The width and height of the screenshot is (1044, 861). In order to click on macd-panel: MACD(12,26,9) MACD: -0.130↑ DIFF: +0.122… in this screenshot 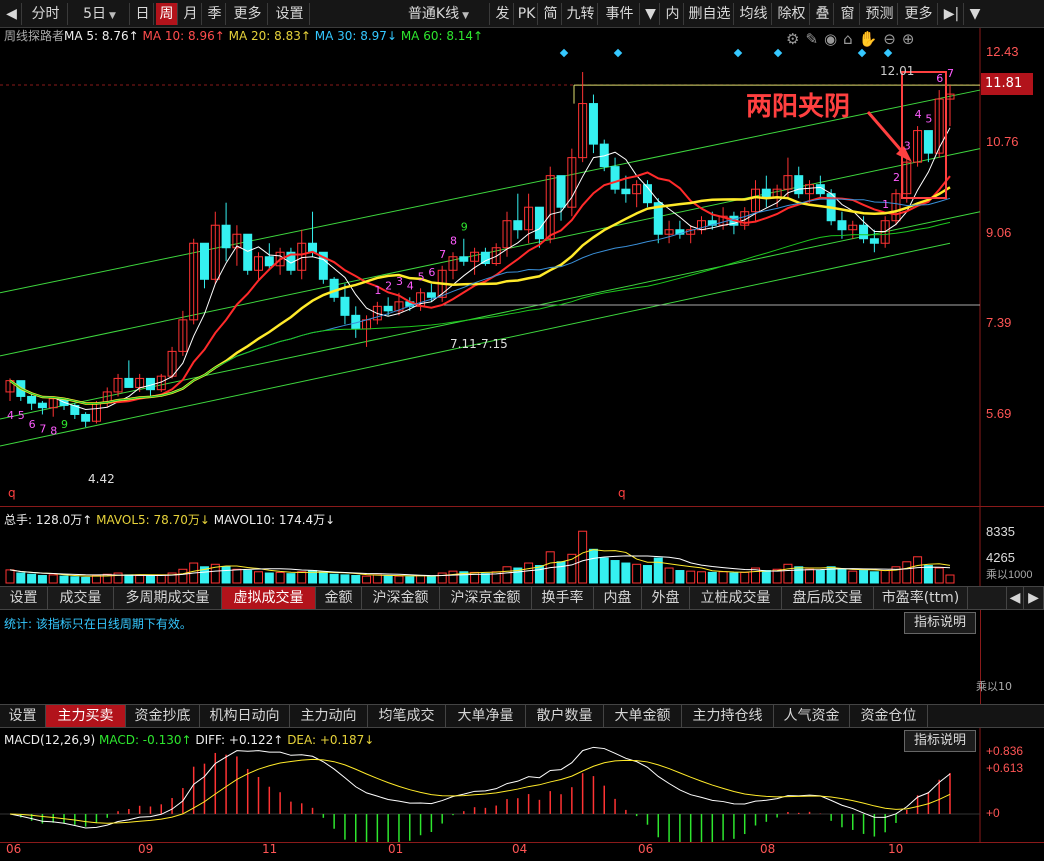, I will do `click(522, 785)`.